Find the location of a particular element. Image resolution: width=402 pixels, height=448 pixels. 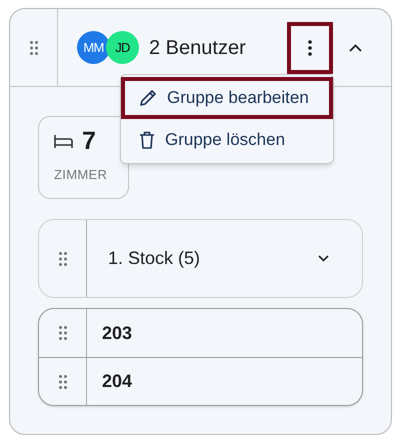

menu-item: Gruppe löschen is located at coordinates (227, 140).